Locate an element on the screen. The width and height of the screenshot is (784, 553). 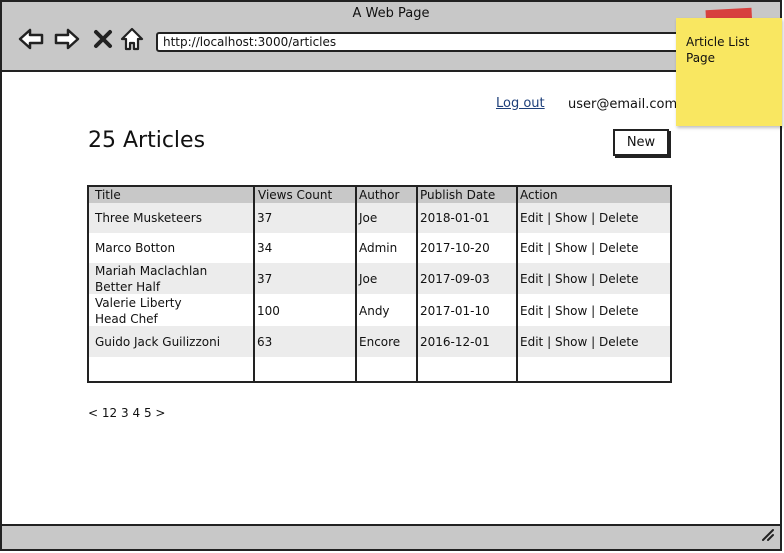
logout-link: Log out is located at coordinates (520, 103).